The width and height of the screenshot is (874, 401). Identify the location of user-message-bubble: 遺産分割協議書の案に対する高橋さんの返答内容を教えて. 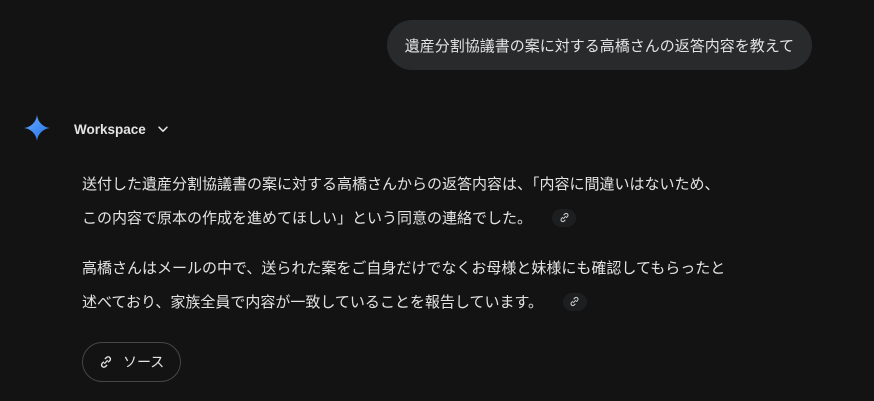
(599, 45).